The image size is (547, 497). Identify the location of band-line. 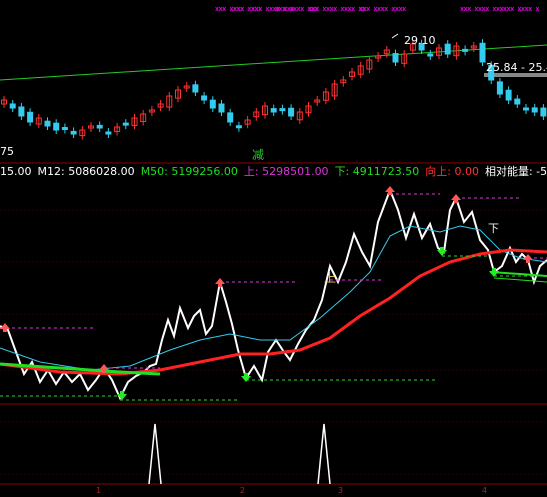
(520, 280).